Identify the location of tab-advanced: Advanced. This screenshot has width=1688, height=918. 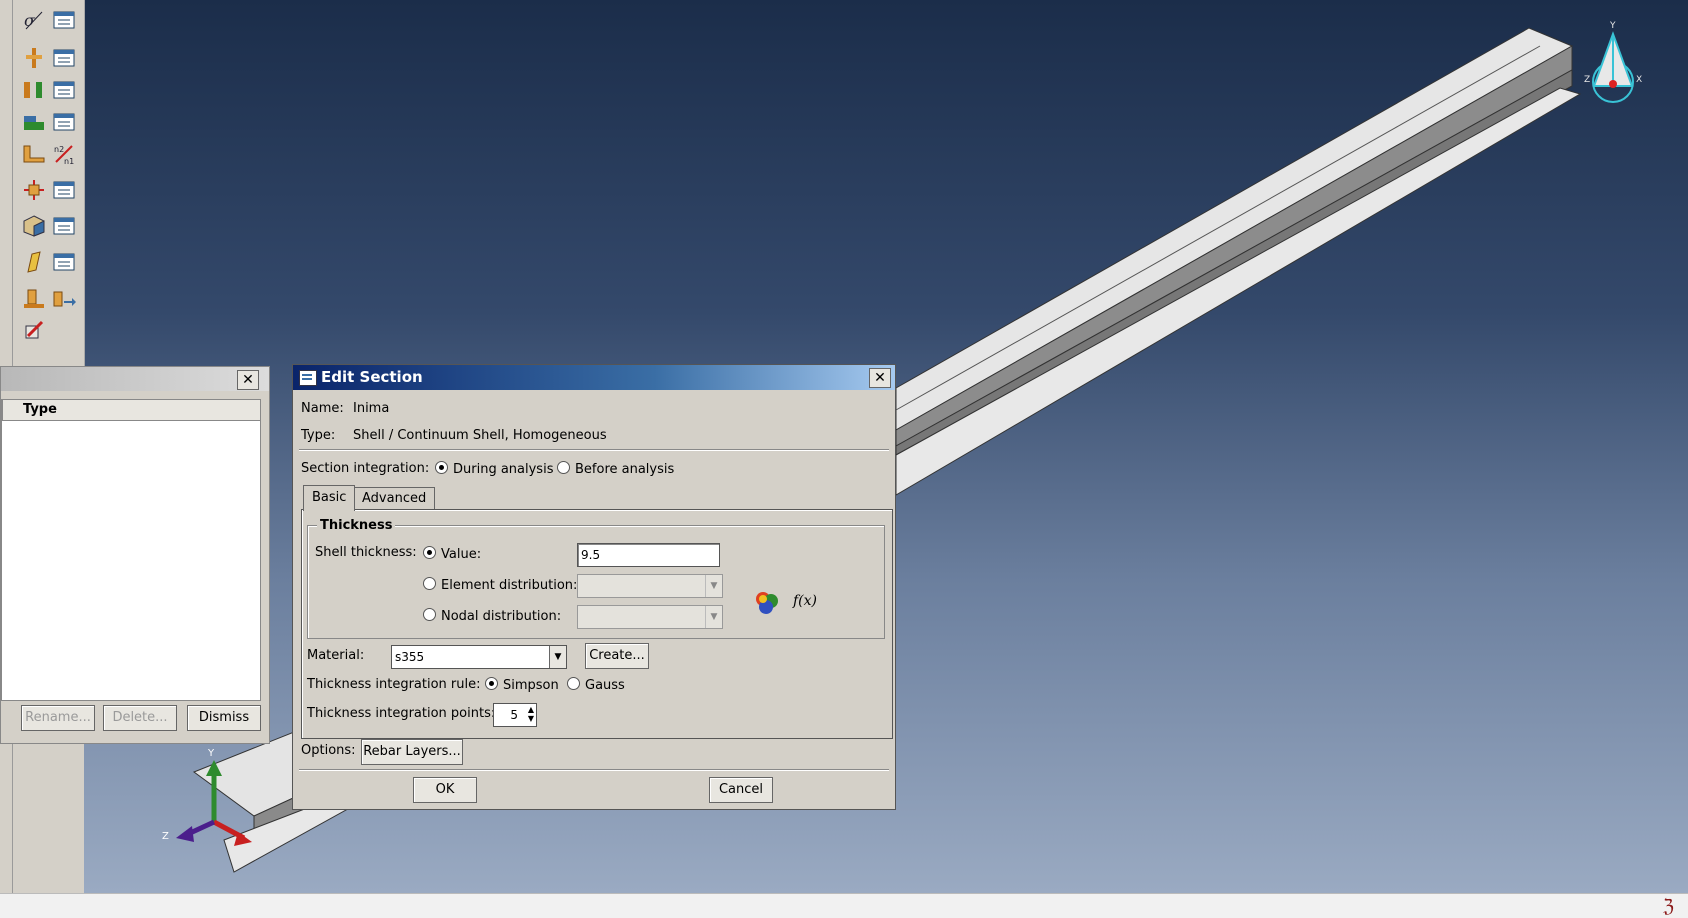
(394, 498).